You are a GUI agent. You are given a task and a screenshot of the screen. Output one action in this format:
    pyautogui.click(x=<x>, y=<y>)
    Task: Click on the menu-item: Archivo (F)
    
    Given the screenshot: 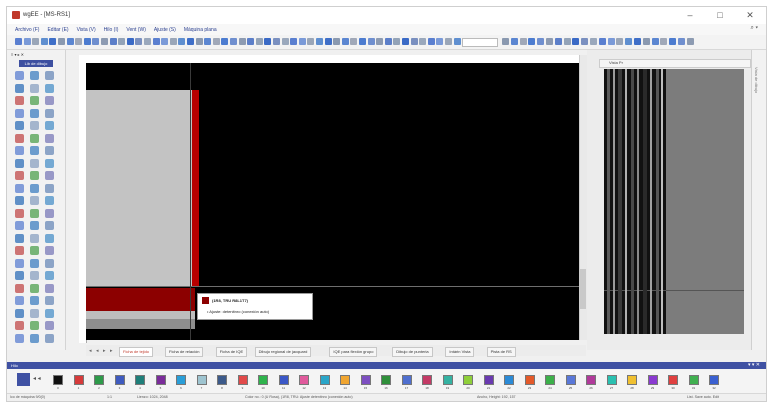 What is the action you would take?
    pyautogui.click(x=27, y=30)
    